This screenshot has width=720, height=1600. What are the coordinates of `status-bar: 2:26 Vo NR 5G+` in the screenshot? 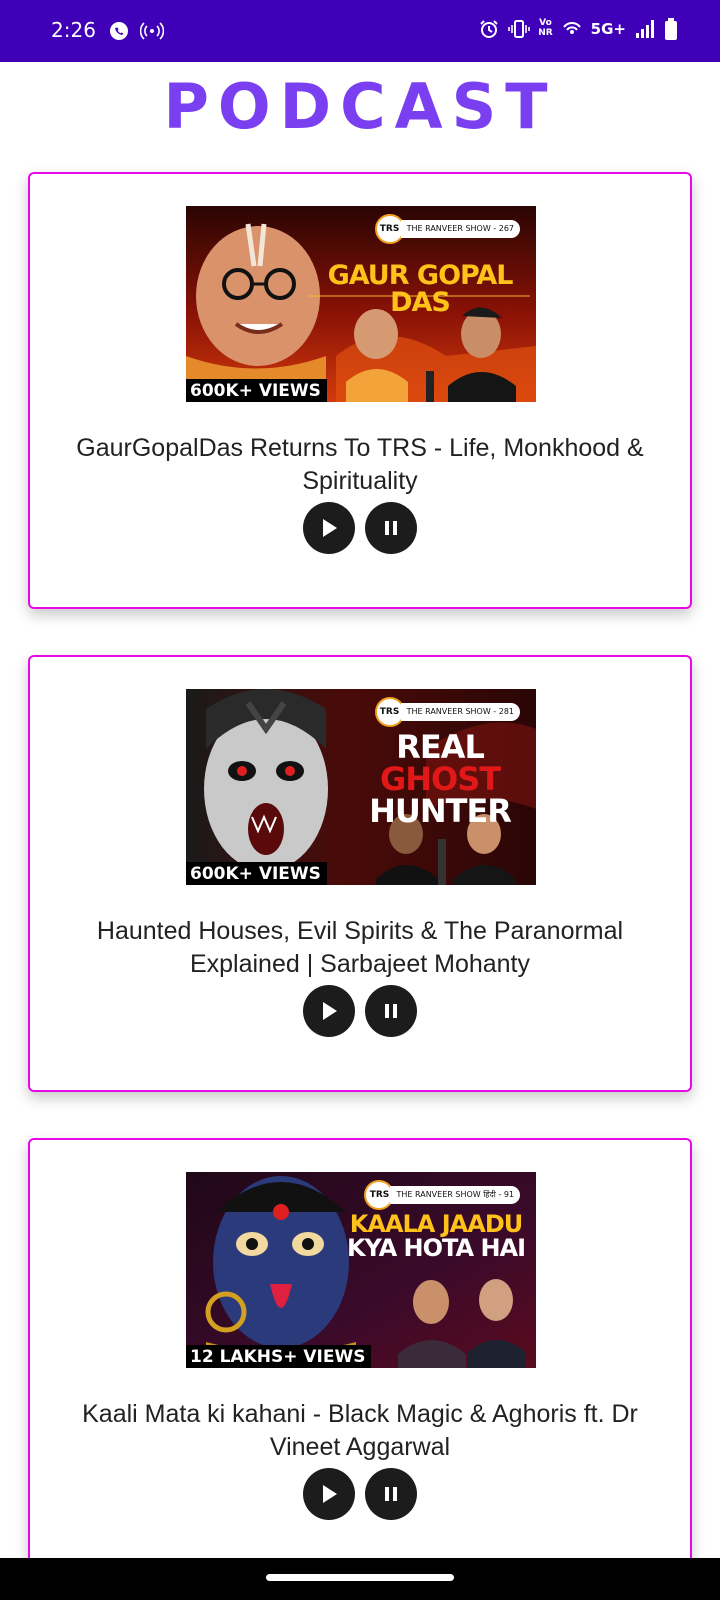 It's located at (360, 31).